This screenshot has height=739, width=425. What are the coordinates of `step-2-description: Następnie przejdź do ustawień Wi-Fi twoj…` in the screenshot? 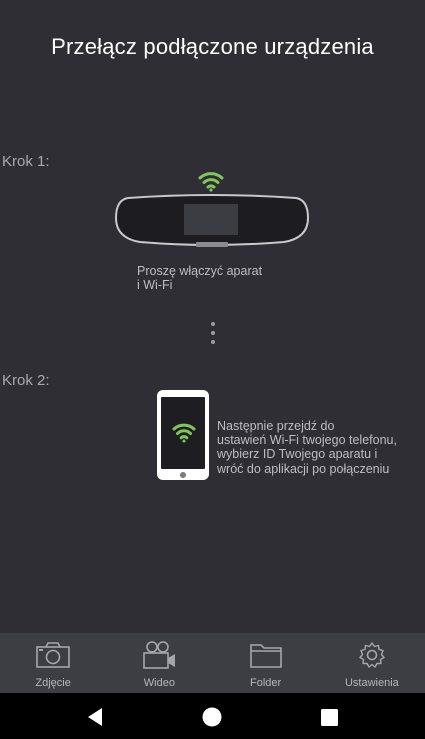 It's located at (307, 447).